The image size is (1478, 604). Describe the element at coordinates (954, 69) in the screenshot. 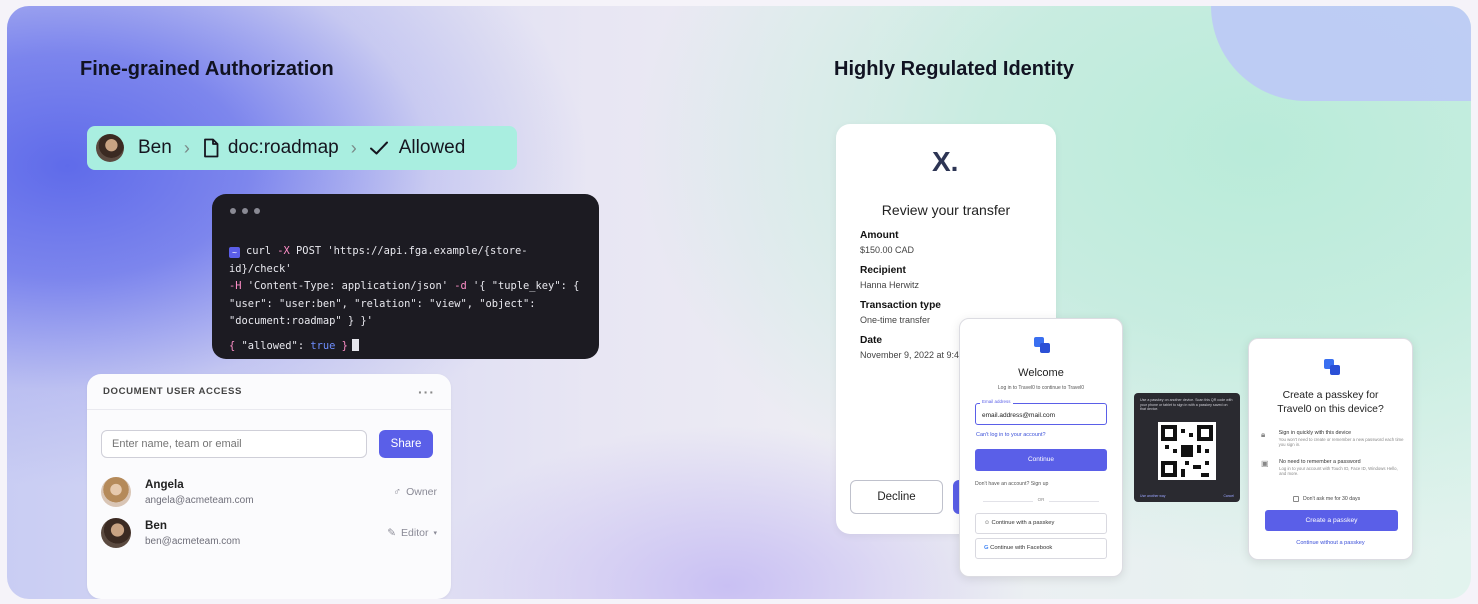

I see `identity-section-title: Highly Regulated Identity` at that location.